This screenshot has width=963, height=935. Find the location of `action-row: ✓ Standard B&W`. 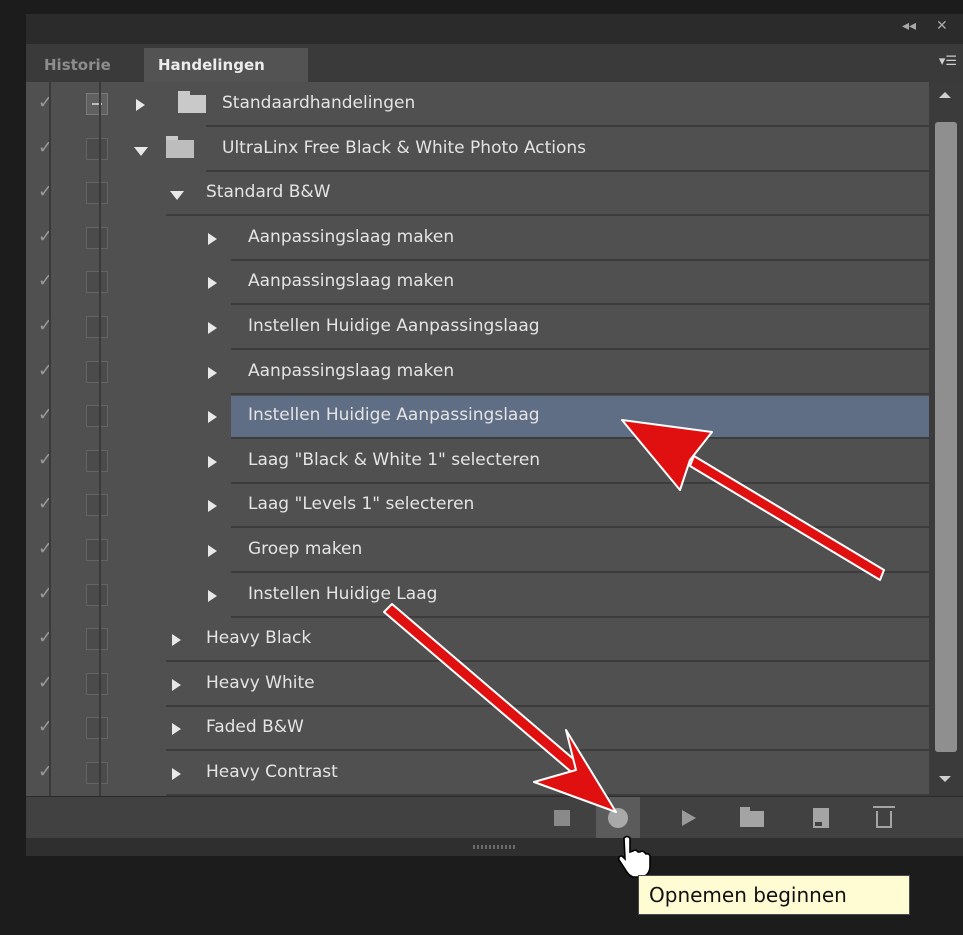

action-row: ✓ Standard B&W is located at coordinates (477, 193).